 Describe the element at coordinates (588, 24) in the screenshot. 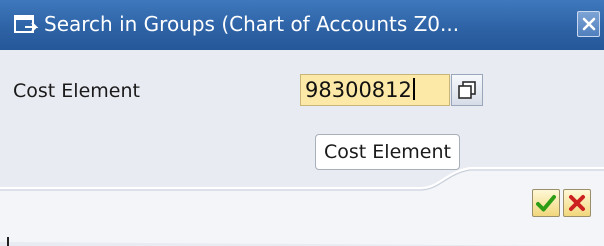

I see `close-button` at that location.